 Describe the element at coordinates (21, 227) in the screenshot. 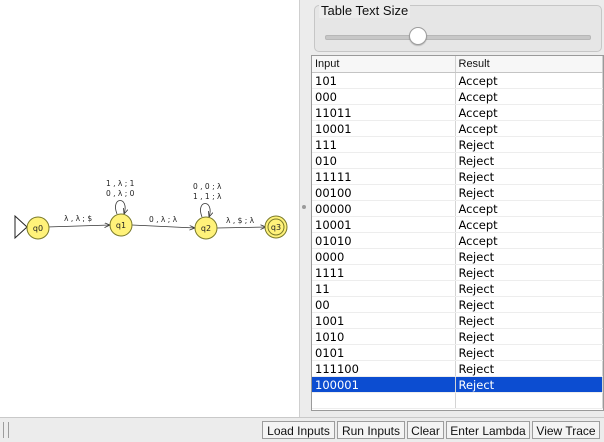

I see `initial-state-arrow-icon` at that location.